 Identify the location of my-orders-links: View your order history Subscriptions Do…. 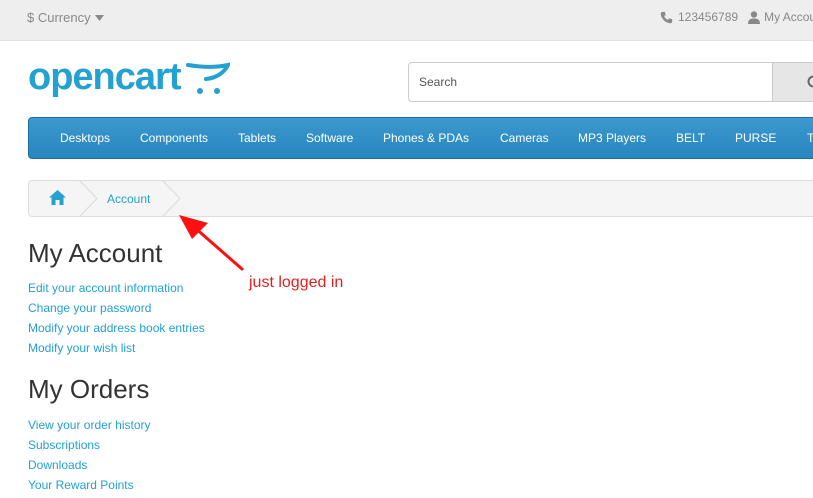
(89, 457).